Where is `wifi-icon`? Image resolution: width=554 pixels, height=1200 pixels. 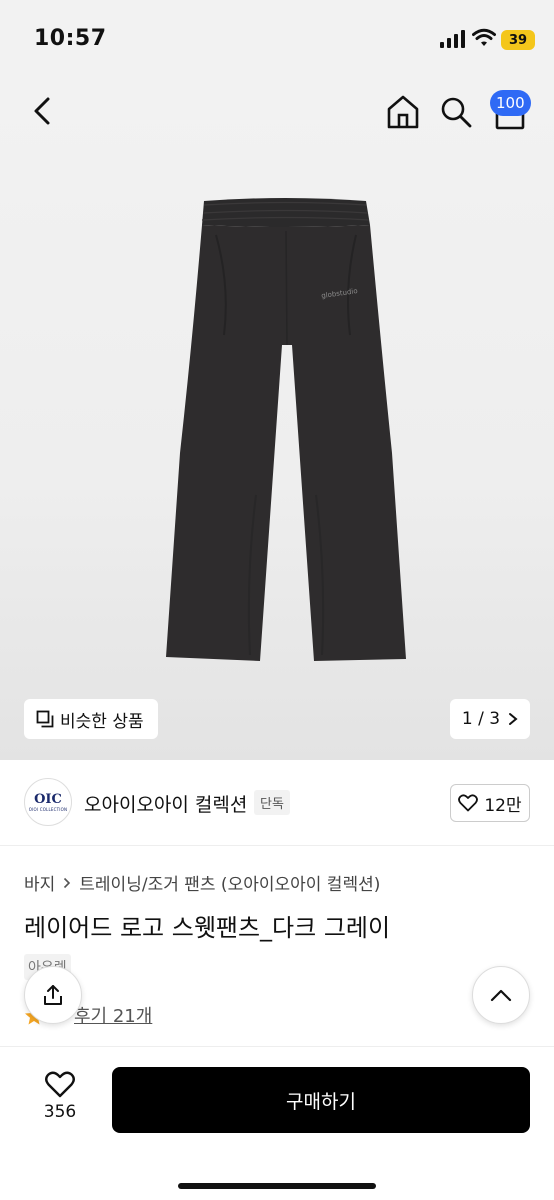
wifi-icon is located at coordinates (484, 37).